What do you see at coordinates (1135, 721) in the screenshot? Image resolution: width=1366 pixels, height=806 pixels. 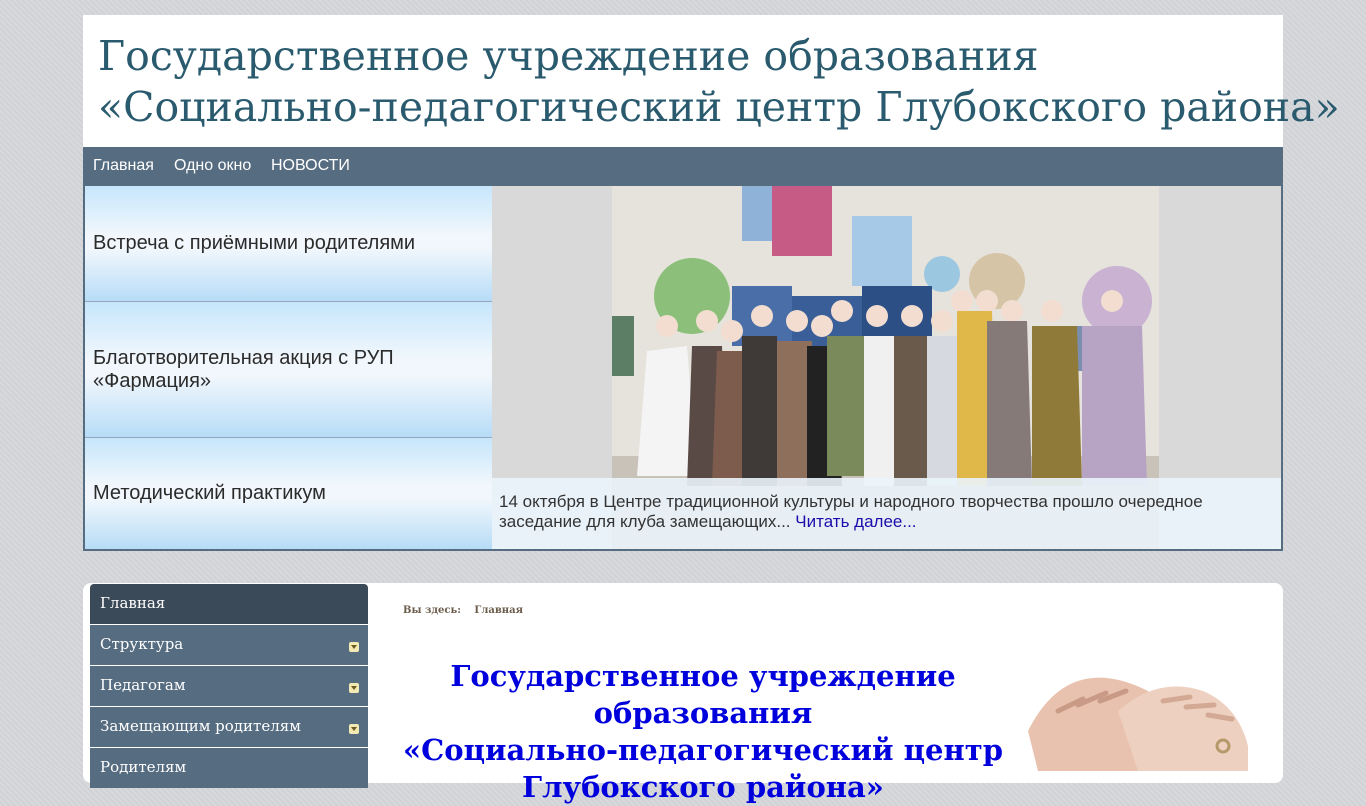 I see `hands-image` at bounding box center [1135, 721].